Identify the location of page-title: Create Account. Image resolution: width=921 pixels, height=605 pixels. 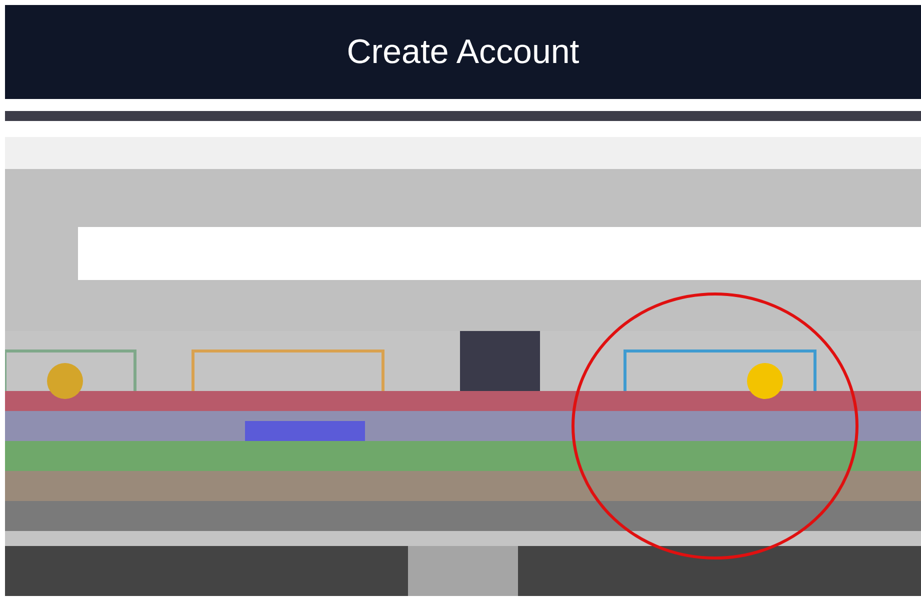
(463, 52).